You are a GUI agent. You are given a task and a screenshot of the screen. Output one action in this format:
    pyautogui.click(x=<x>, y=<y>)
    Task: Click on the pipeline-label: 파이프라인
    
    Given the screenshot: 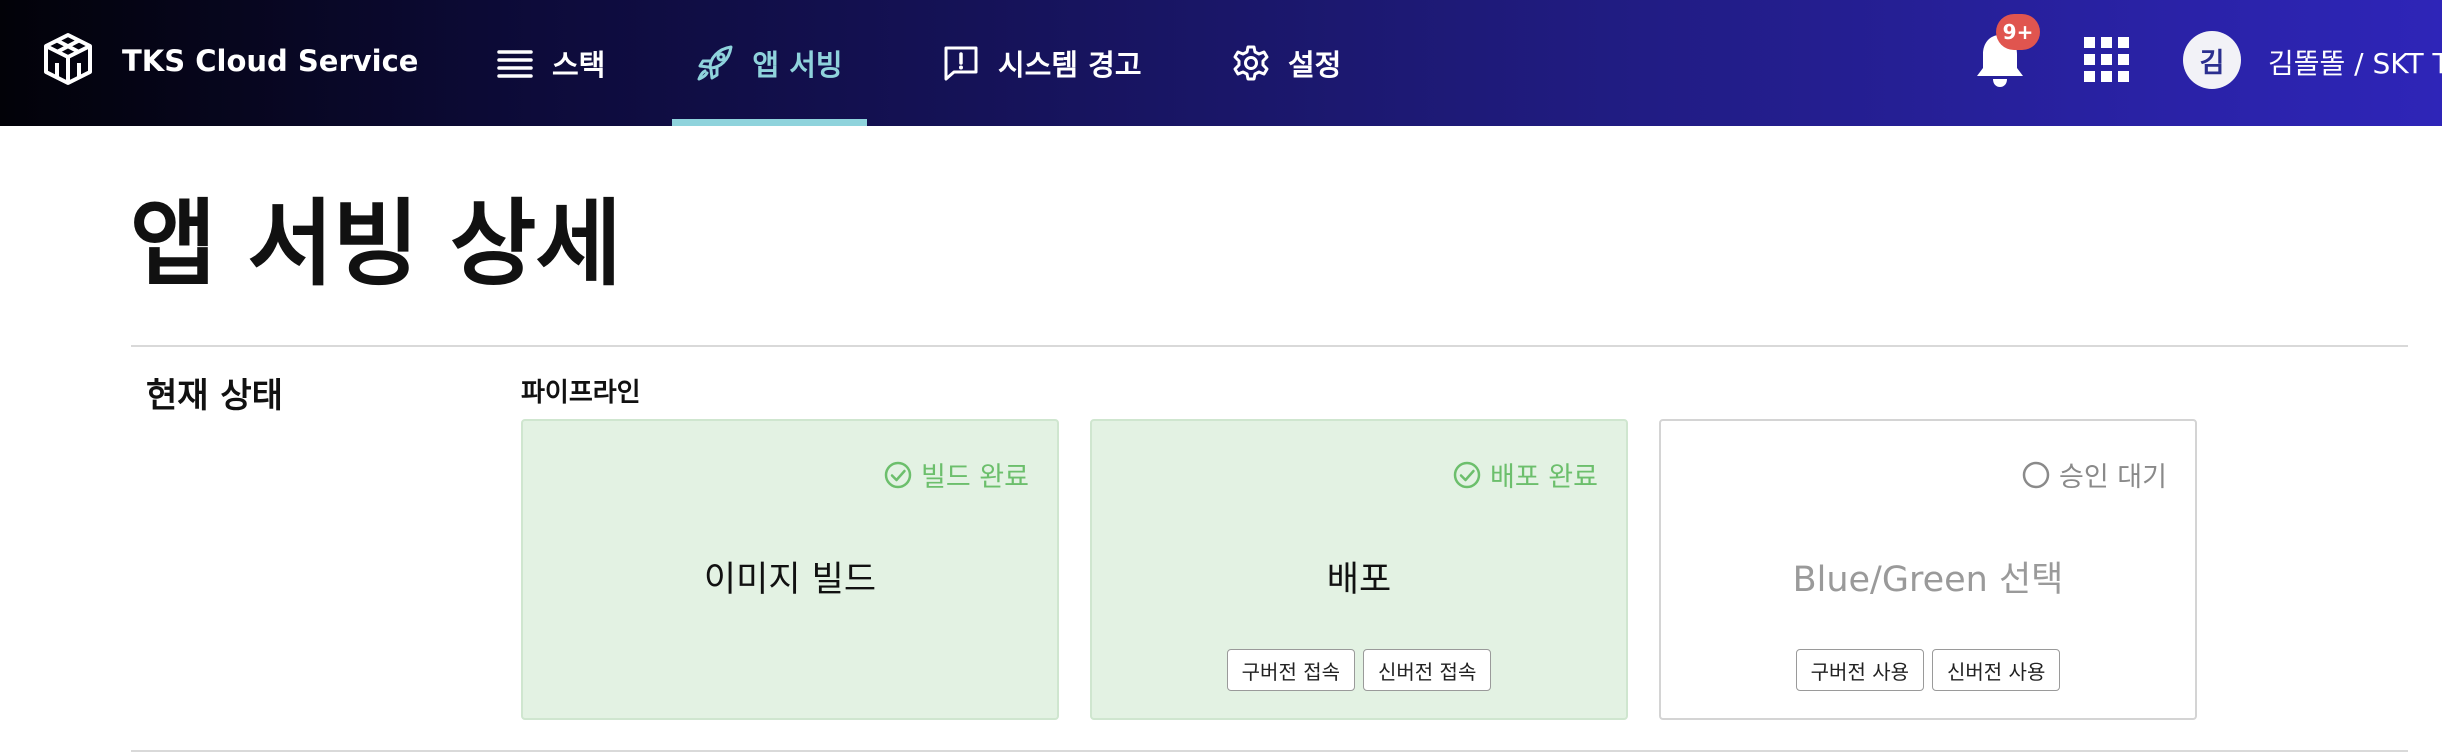 What is the action you would take?
    pyautogui.click(x=581, y=393)
    